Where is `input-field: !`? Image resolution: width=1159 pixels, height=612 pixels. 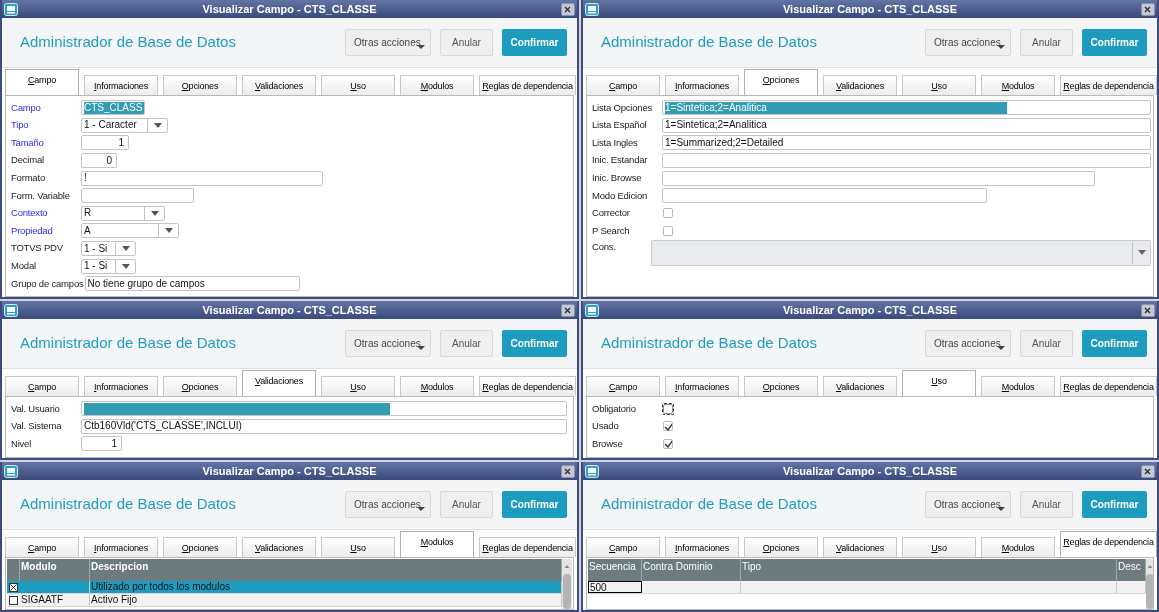
input-field: ! is located at coordinates (202, 178).